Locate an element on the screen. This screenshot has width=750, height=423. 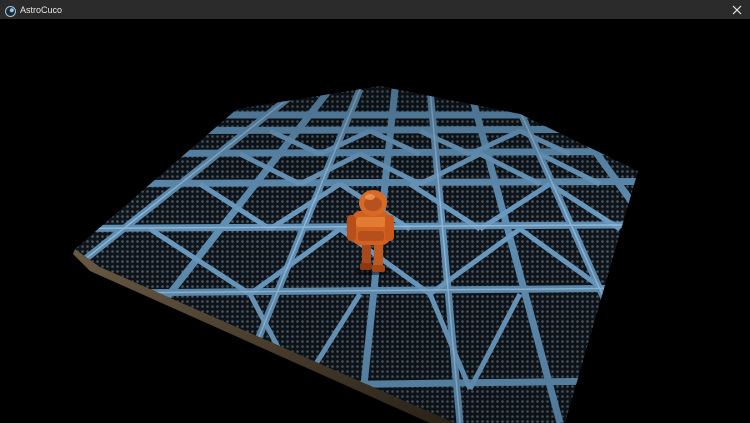
close-button is located at coordinates (737, 9).